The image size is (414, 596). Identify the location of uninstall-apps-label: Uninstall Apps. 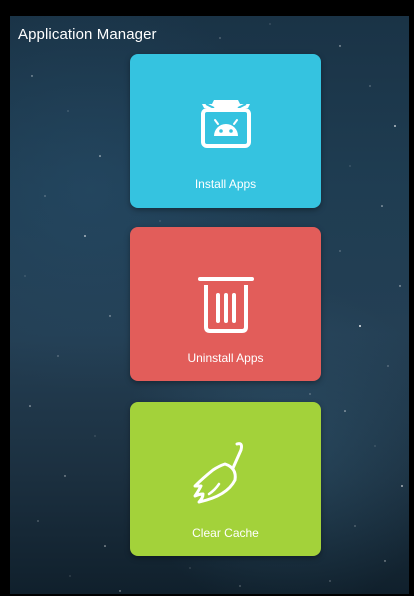
(225, 358).